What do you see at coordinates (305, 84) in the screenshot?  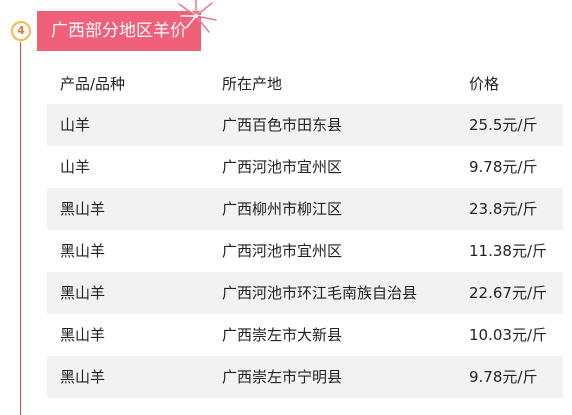 I see `table-header-row: 产品/品种 所在产地 价格` at bounding box center [305, 84].